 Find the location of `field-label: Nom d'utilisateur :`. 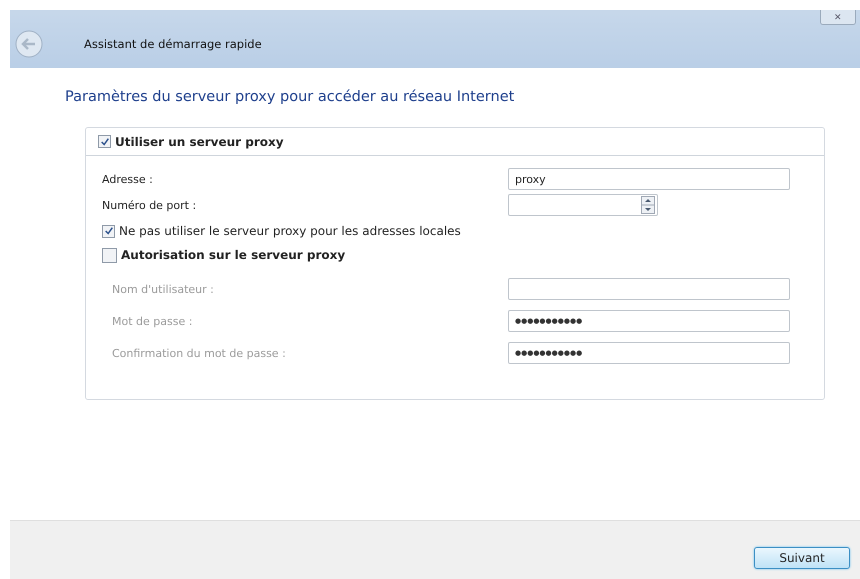

field-label: Nom d'utilisateur : is located at coordinates (162, 289).